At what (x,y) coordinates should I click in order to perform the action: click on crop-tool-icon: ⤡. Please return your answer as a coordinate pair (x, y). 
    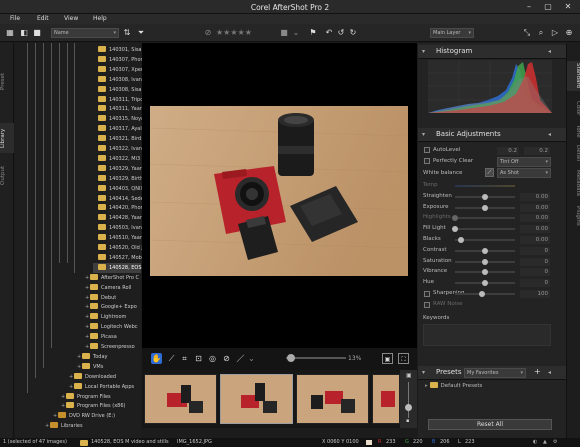
    Looking at the image, I should click on (527, 33).